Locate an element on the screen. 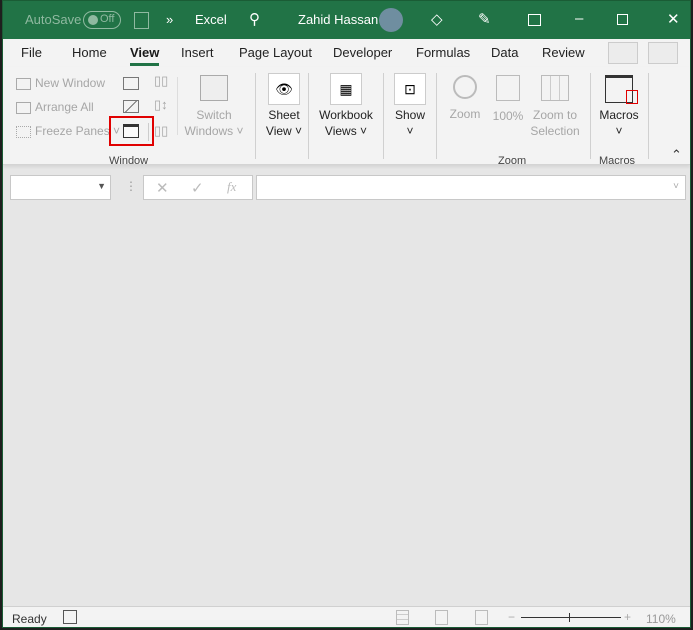 This screenshot has height=630, width=693. autosave-label: AutoSave is located at coordinates (53, 19).